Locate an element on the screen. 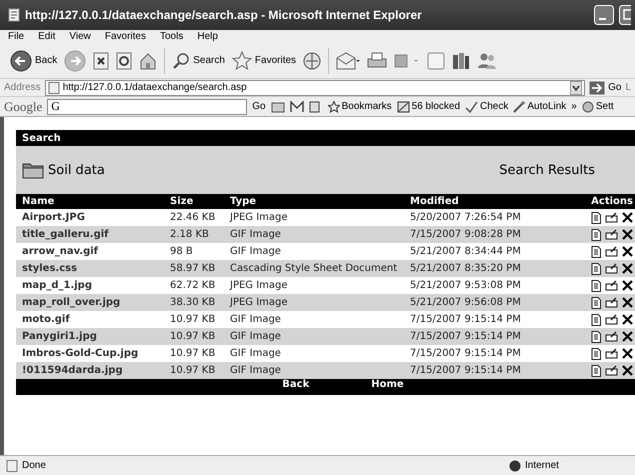 Image resolution: width=635 pixels, height=475 pixels. modified-date: 7/15/2007 9:08:28 PM is located at coordinates (480, 234).